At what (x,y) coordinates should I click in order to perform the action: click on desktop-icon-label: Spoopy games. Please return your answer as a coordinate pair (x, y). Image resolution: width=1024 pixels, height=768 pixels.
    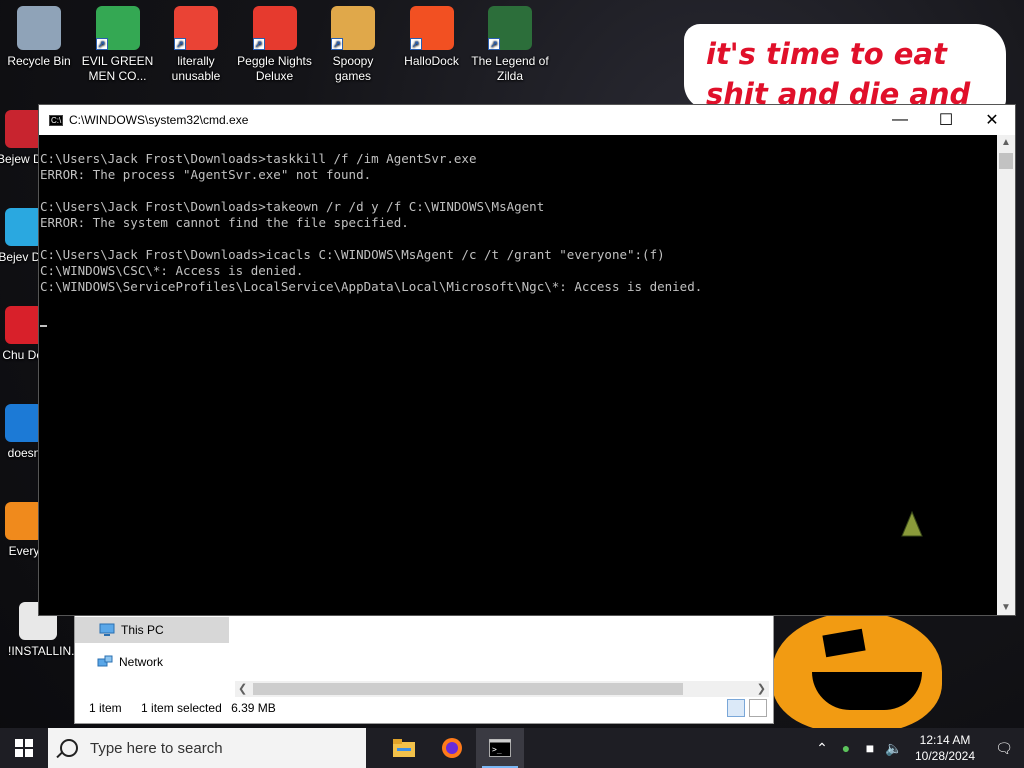
    Looking at the image, I should click on (353, 68).